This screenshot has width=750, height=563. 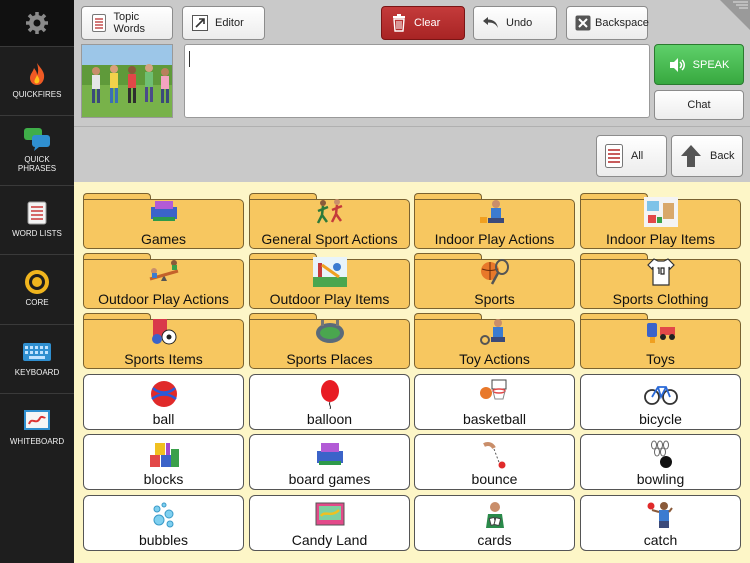 What do you see at coordinates (329, 394) in the screenshot?
I see `balloon-icon` at bounding box center [329, 394].